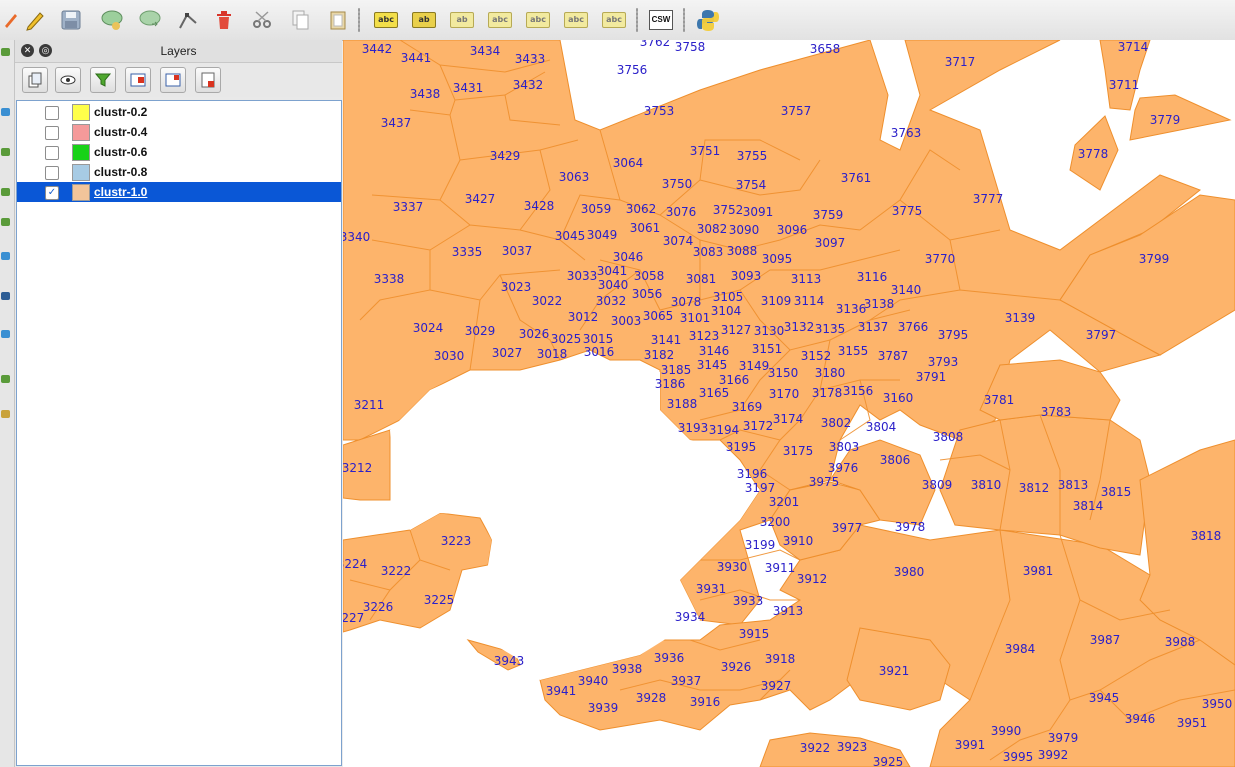 Image resolution: width=1235 pixels, height=767 pixels. Describe the element at coordinates (355, 564) in the screenshot. I see `polygon-label: 3224` at that location.